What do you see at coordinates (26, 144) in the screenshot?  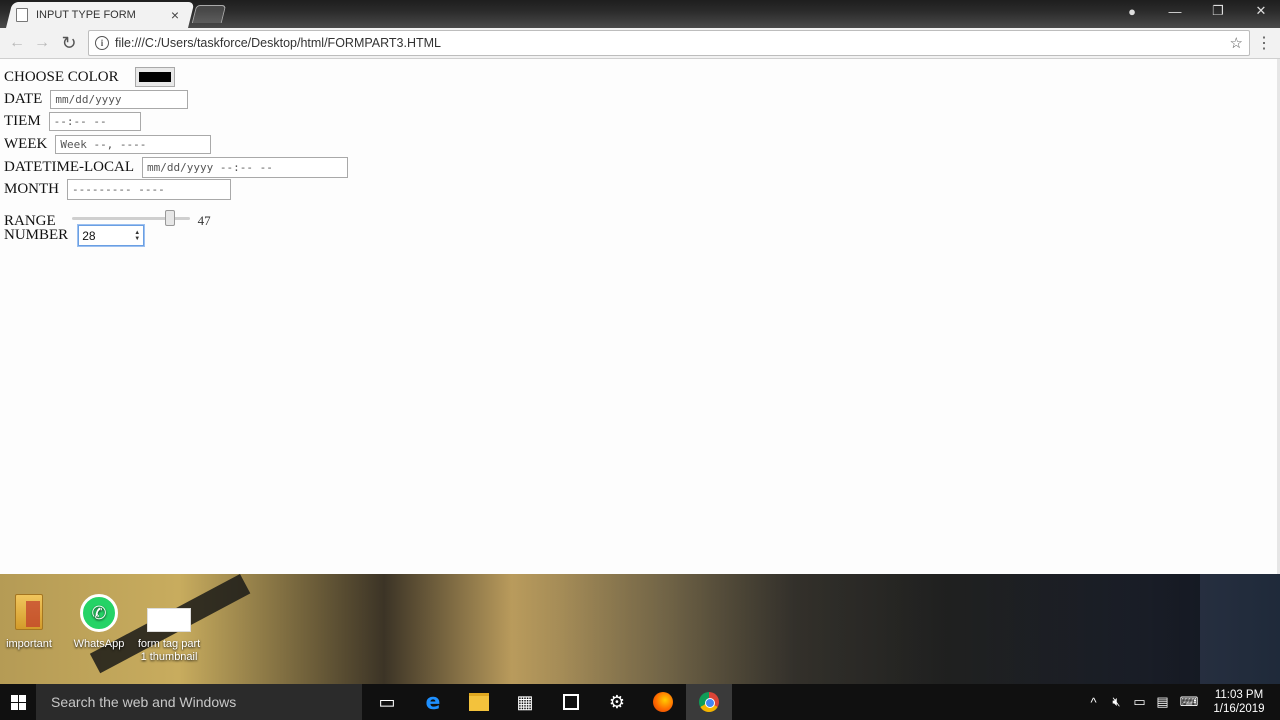 I see `week-label: WEEK` at bounding box center [26, 144].